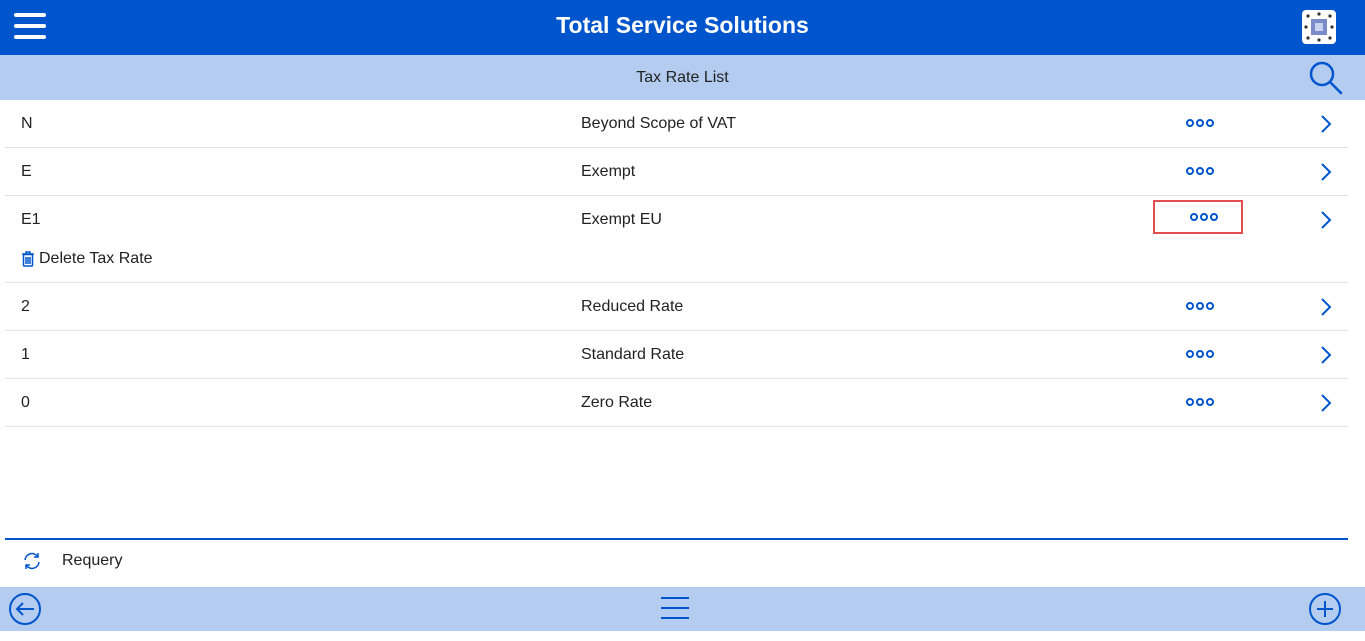 The image size is (1365, 641). Describe the element at coordinates (676, 172) in the screenshot. I see `table-row: E Exempt` at that location.